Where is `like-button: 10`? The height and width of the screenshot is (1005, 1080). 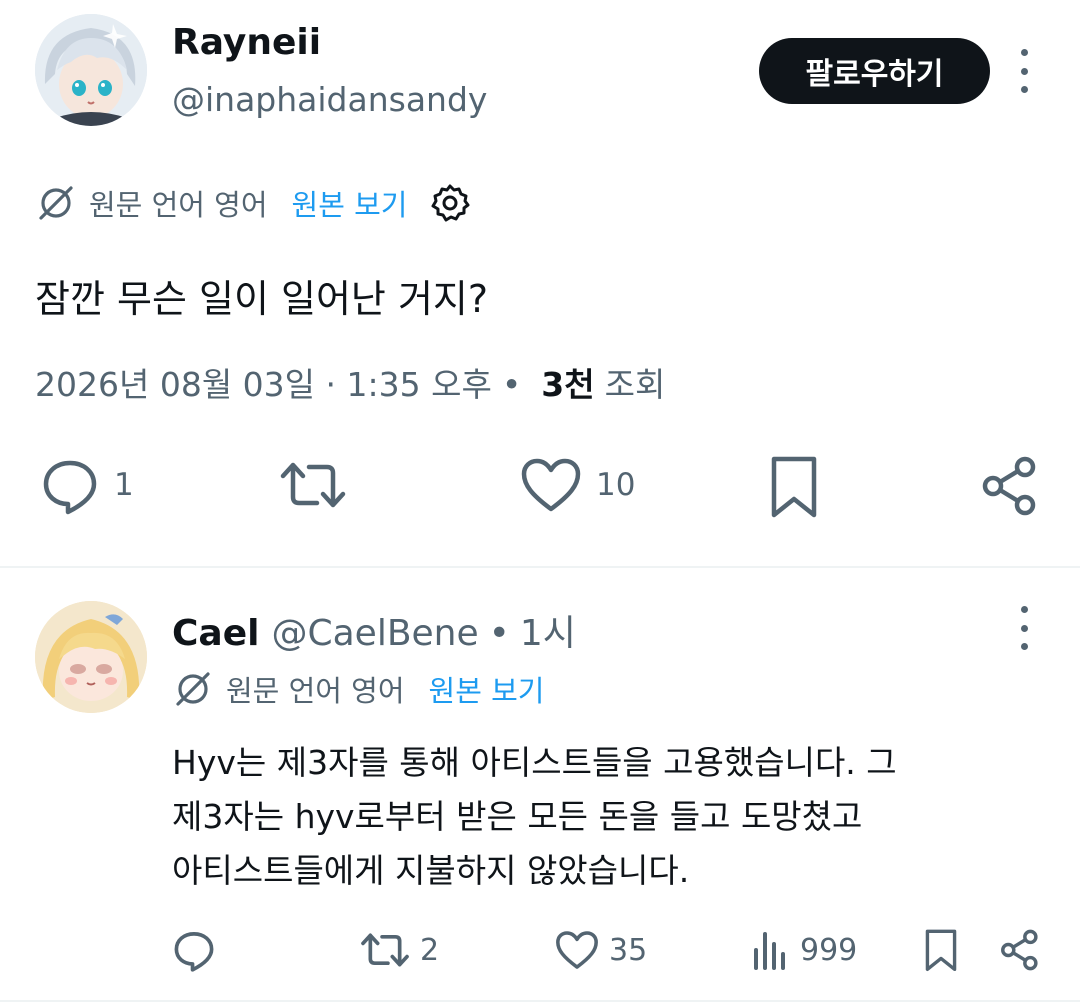 like-button: 10 is located at coordinates (577, 485).